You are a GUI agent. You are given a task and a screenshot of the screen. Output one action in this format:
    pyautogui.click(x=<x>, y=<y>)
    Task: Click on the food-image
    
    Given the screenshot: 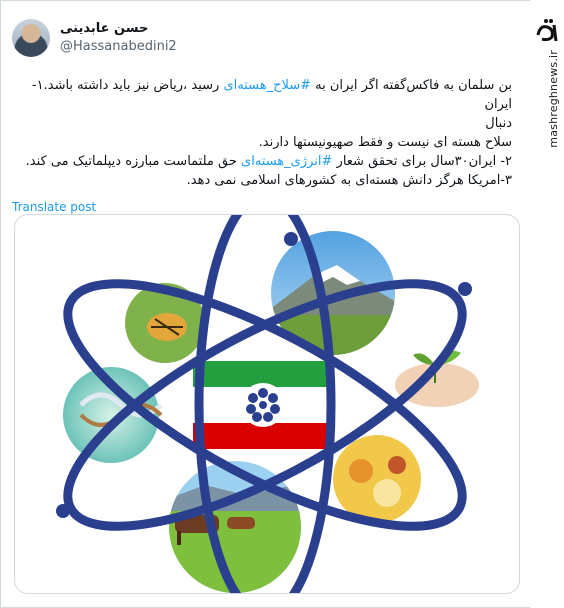 What is the action you would take?
    pyautogui.click(x=377, y=479)
    